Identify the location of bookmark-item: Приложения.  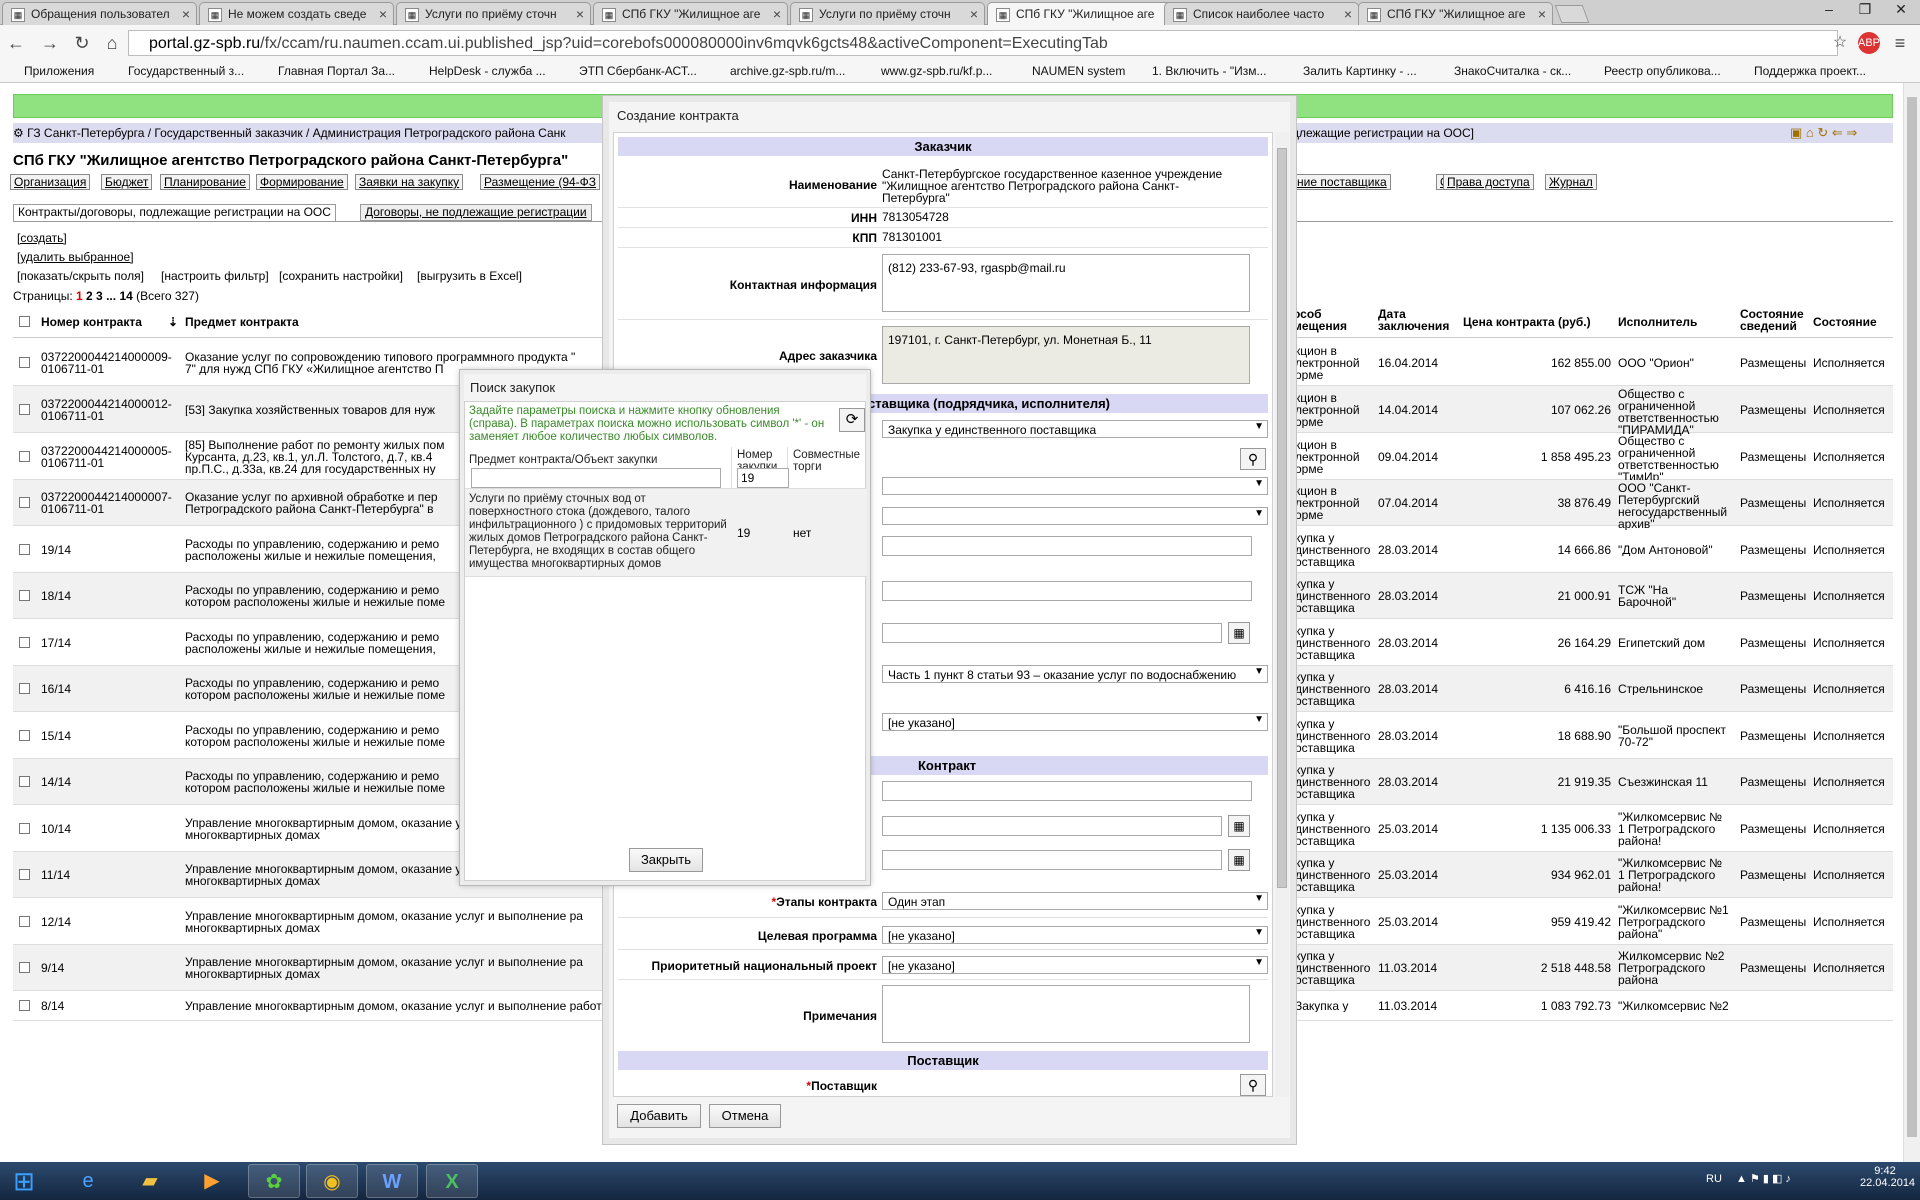
(51, 71).